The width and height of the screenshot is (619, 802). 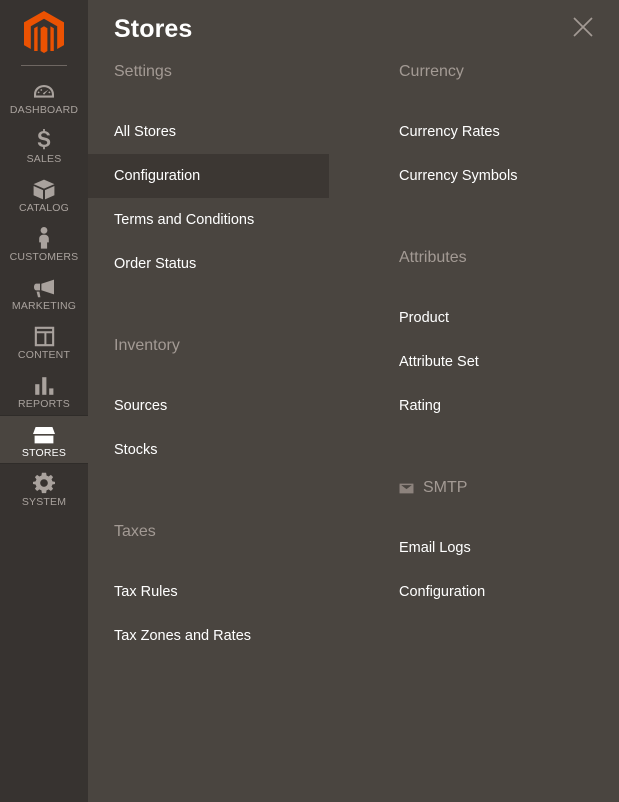 What do you see at coordinates (478, 318) in the screenshot?
I see `menu-item-product: Product` at bounding box center [478, 318].